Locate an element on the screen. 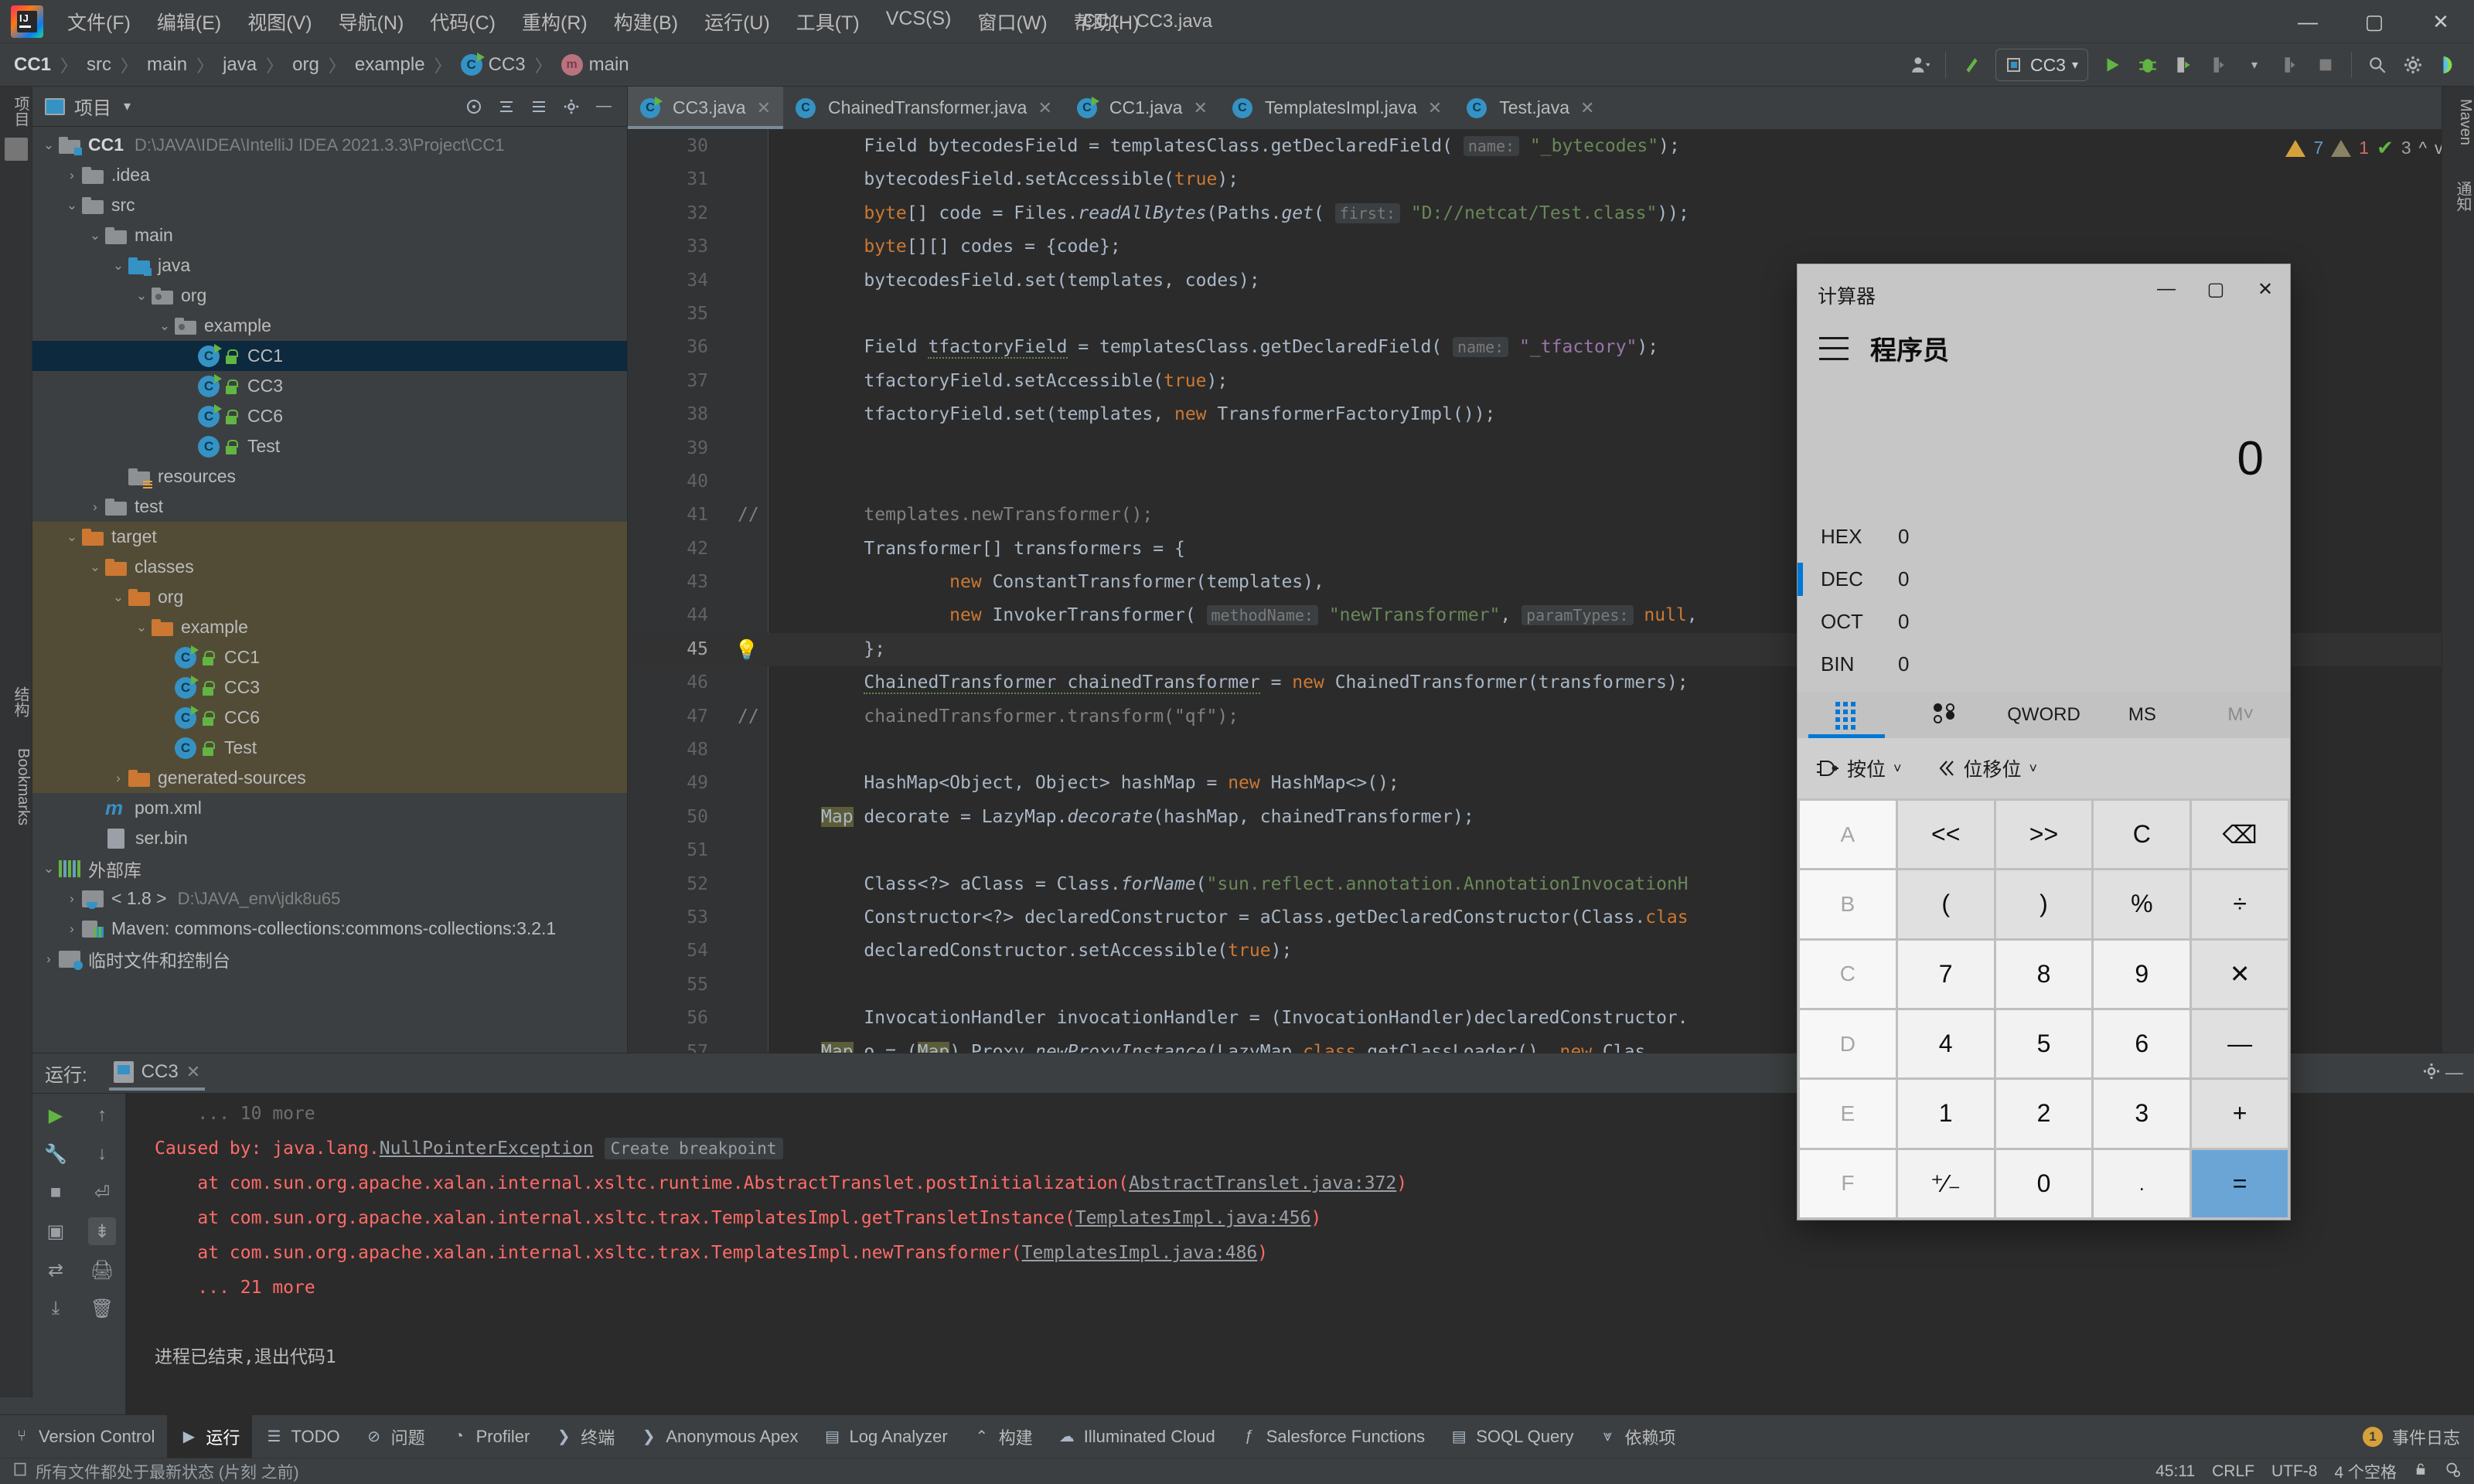 The image size is (2474, 1484). hamburger-menu-icon is located at coordinates (1834, 348).